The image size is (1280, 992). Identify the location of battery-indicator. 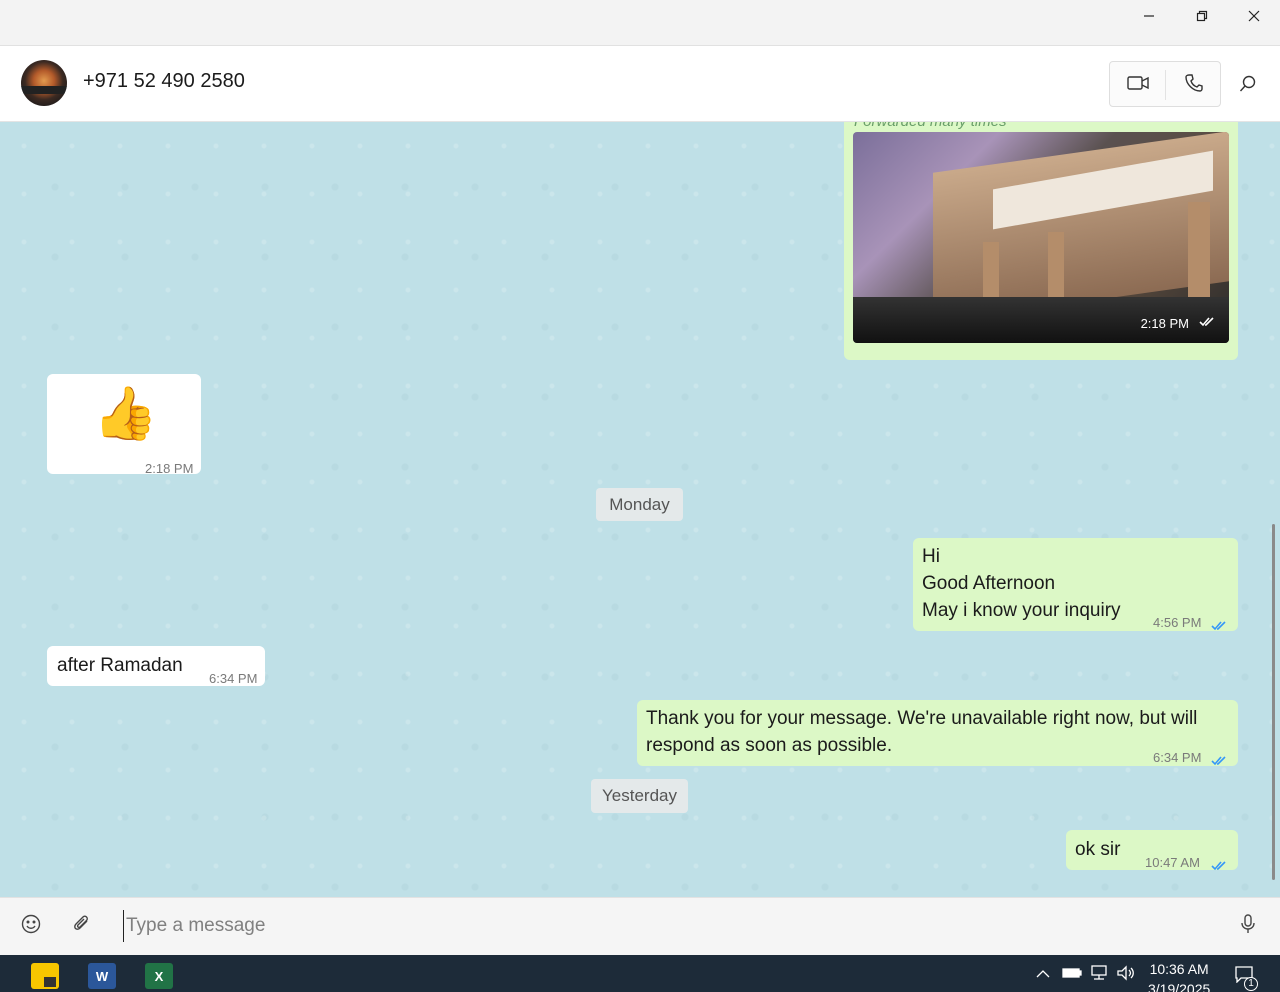
(1072, 974).